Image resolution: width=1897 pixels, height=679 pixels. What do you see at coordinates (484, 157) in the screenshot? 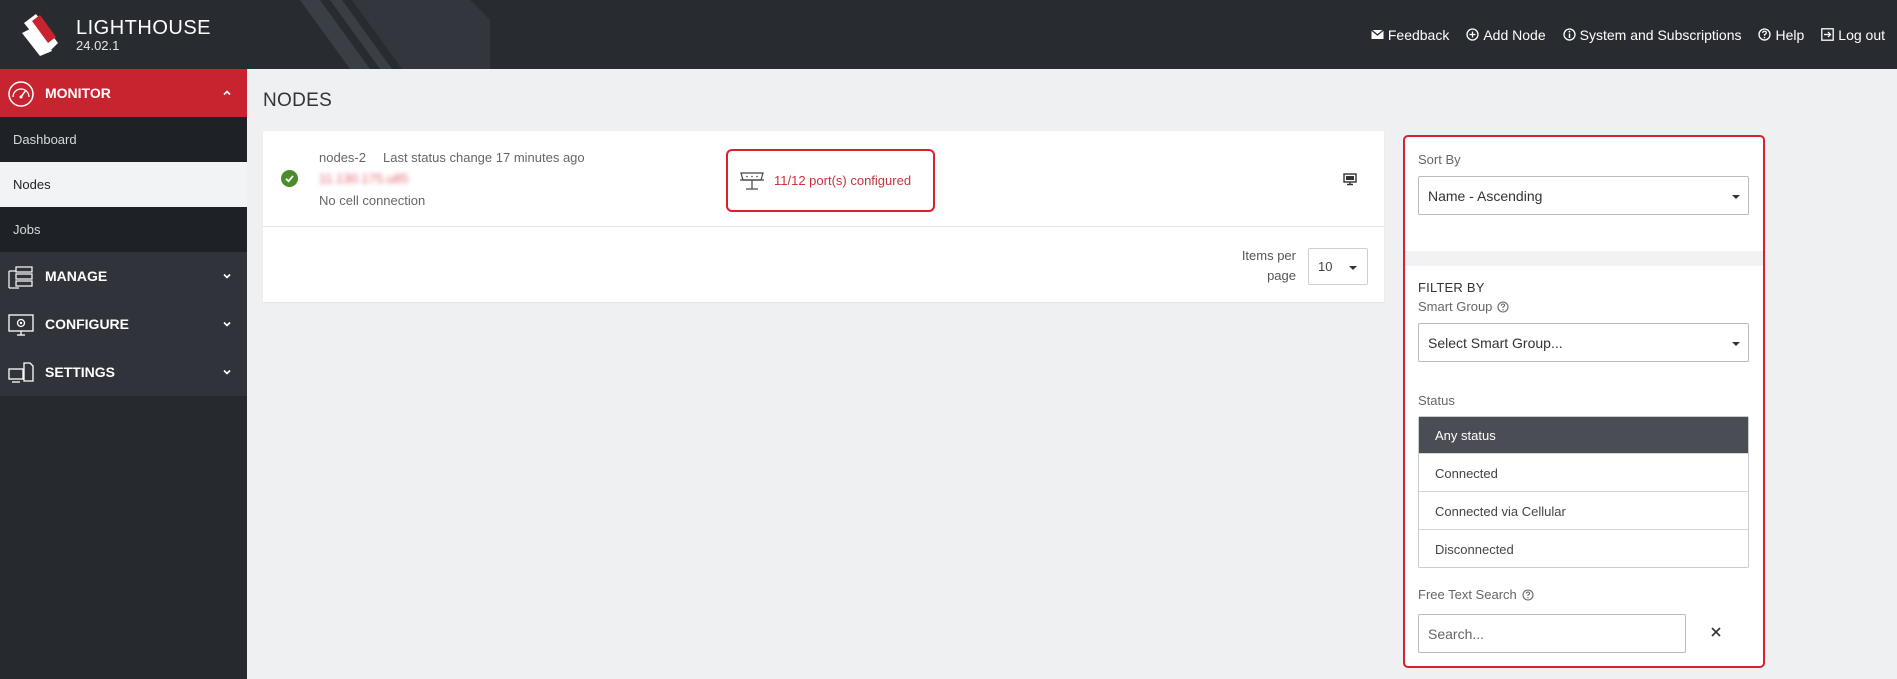
I see `node-status-change: Last status change 17 minutes ago` at bounding box center [484, 157].